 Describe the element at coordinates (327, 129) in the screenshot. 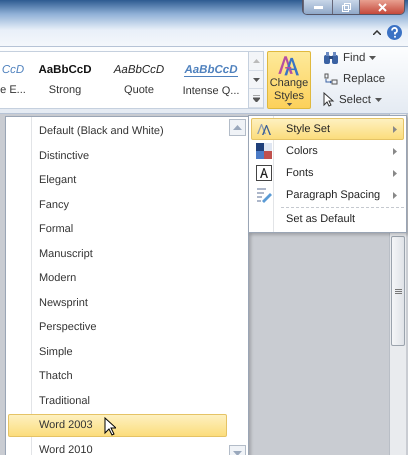

I see `menu-item: Style Set` at that location.